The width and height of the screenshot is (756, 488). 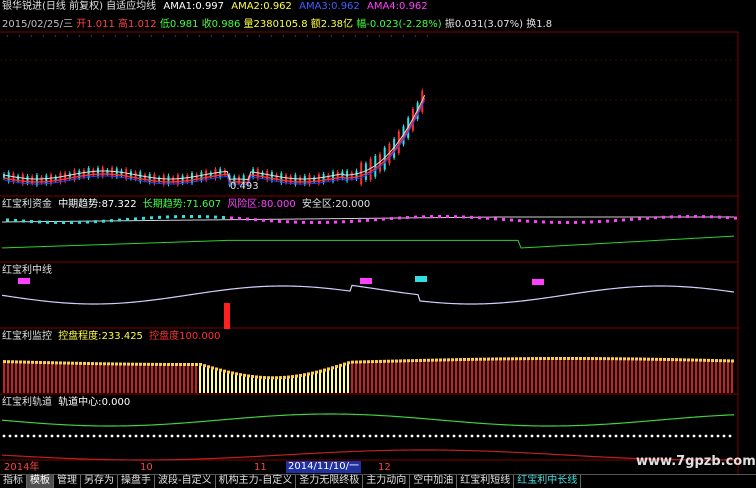 I want to click on ama3-value: 0.962, so click(x=345, y=6).